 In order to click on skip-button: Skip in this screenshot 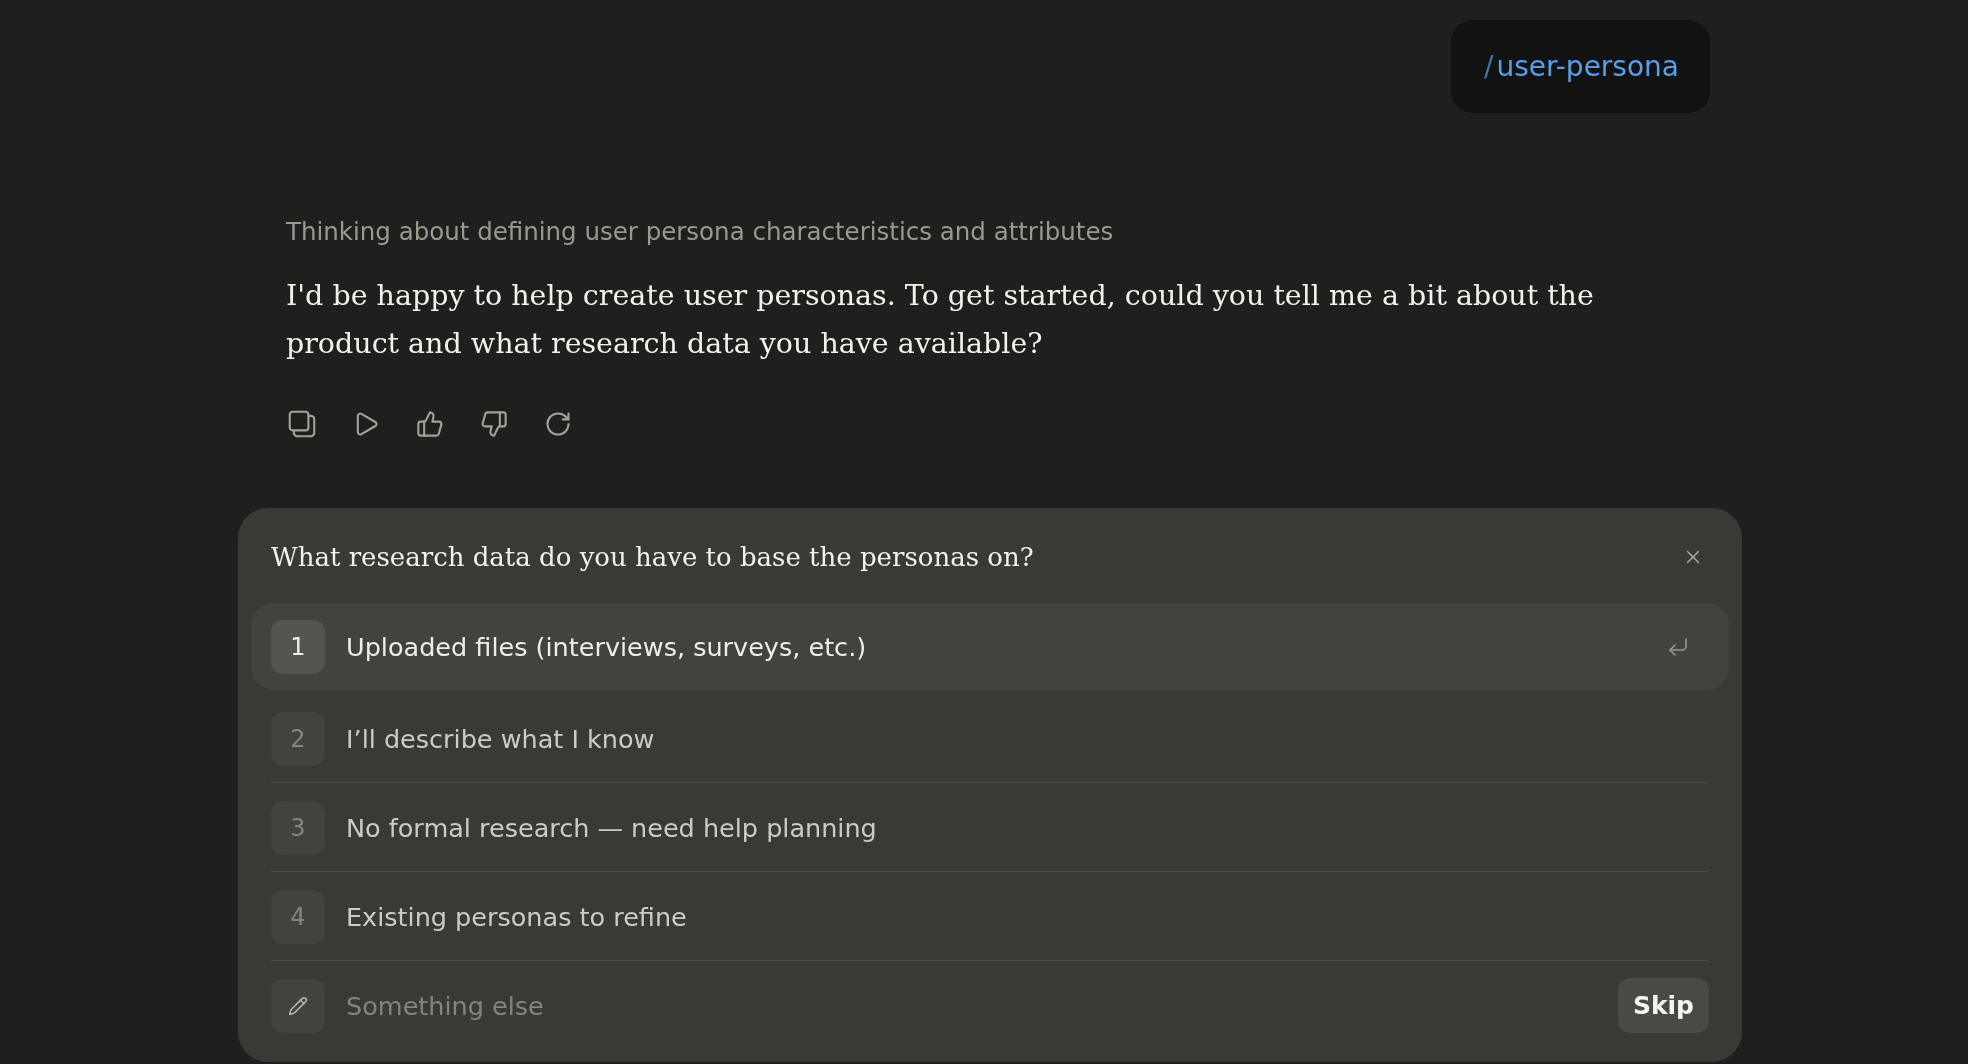, I will do `click(1663, 1005)`.